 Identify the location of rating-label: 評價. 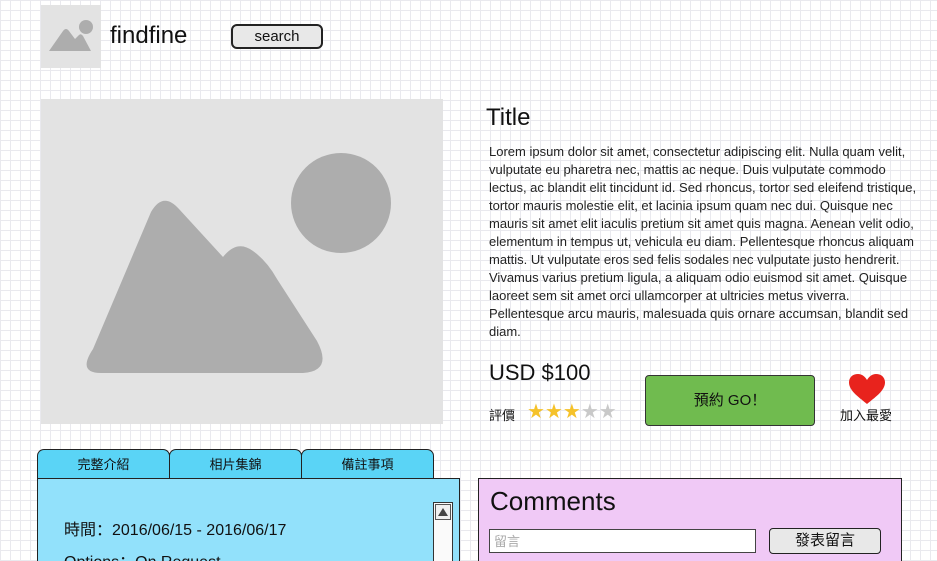
(502, 415).